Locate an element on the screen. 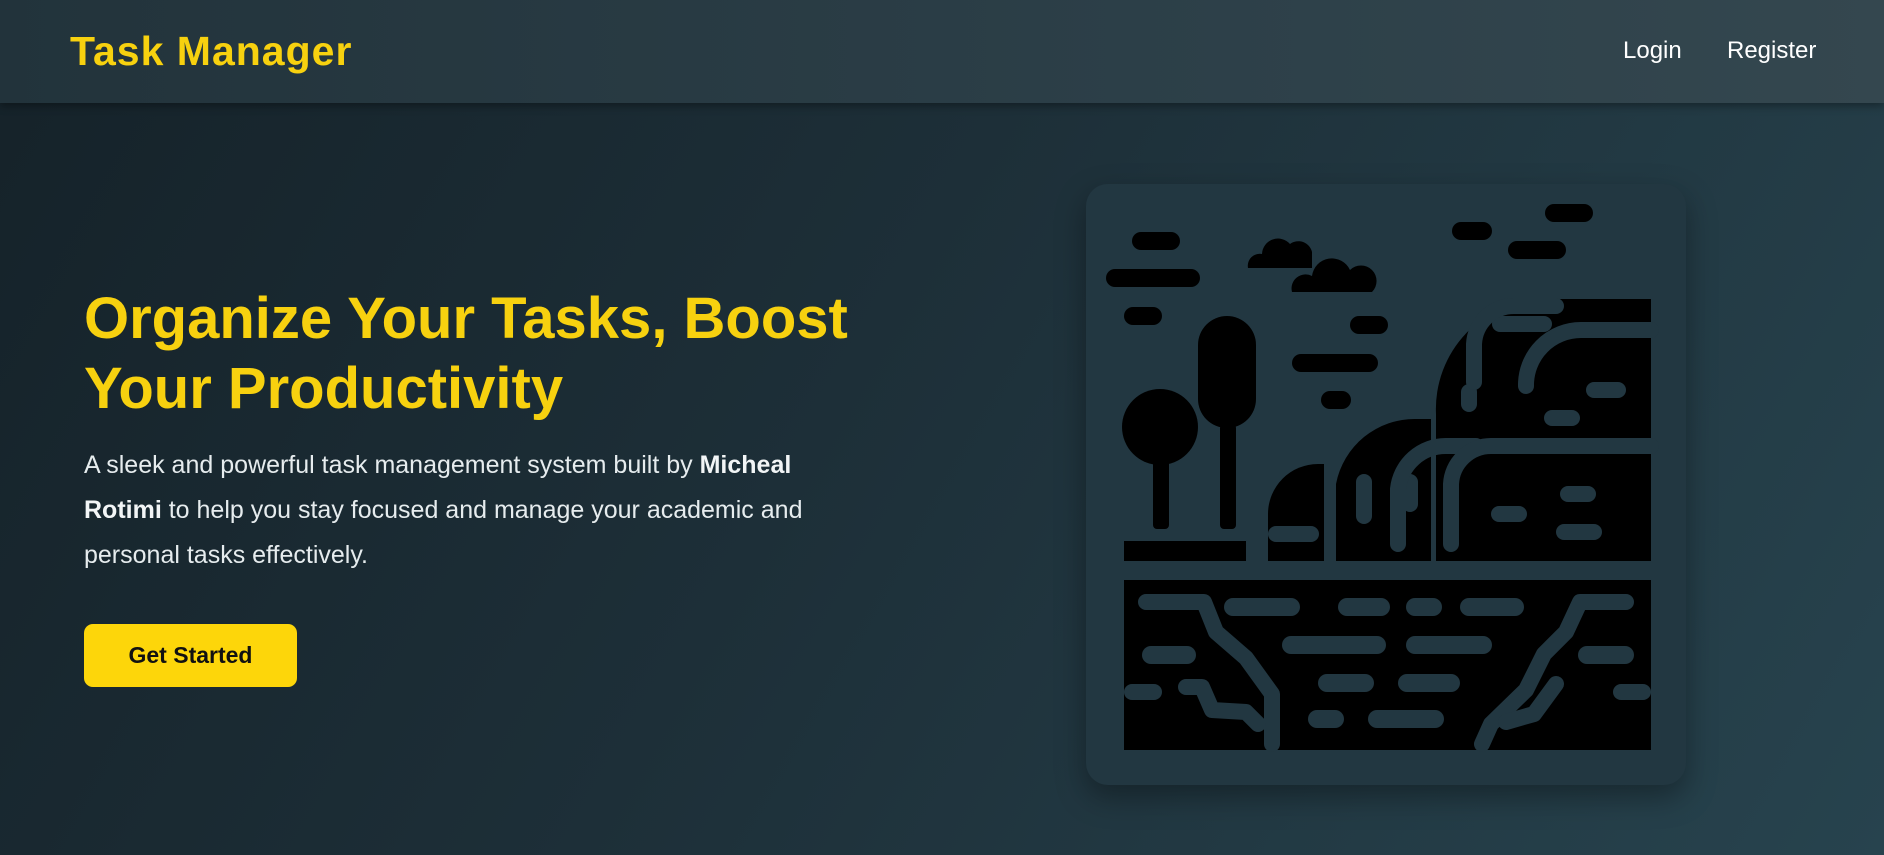  get-started-button: Get Started is located at coordinates (190, 655).